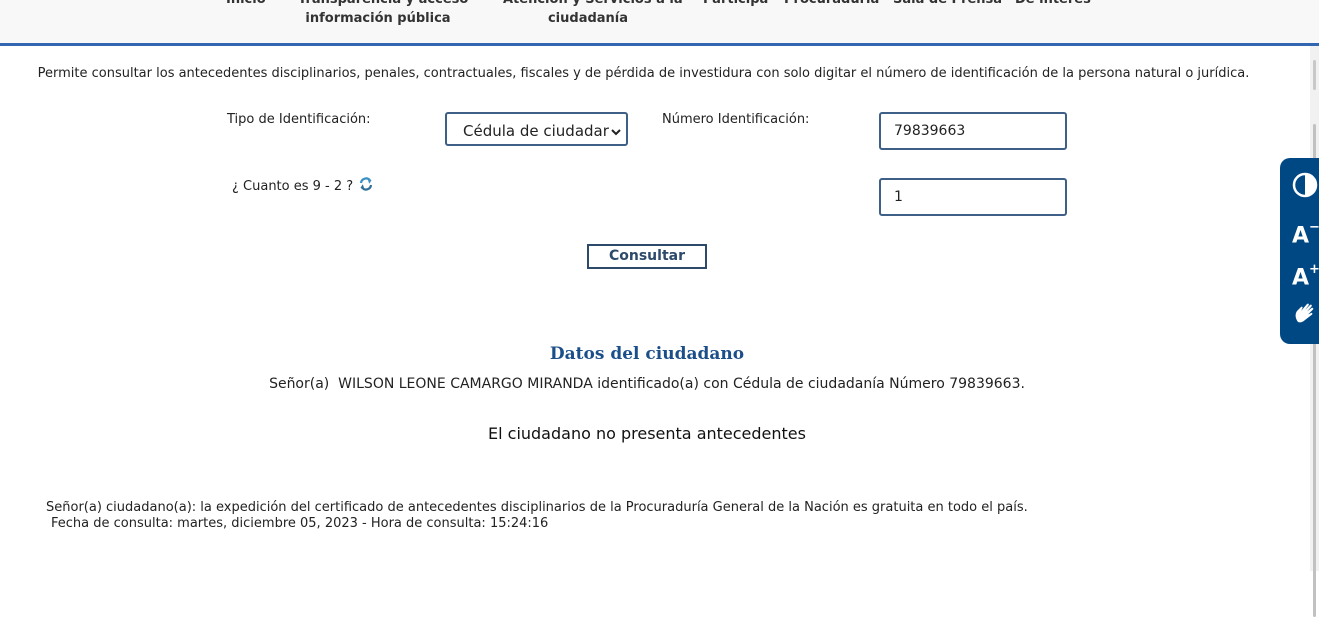 The height and width of the screenshot is (617, 1319). What do you see at coordinates (588, 18) in the screenshot?
I see `nav-item-label: ciudadanía` at bounding box center [588, 18].